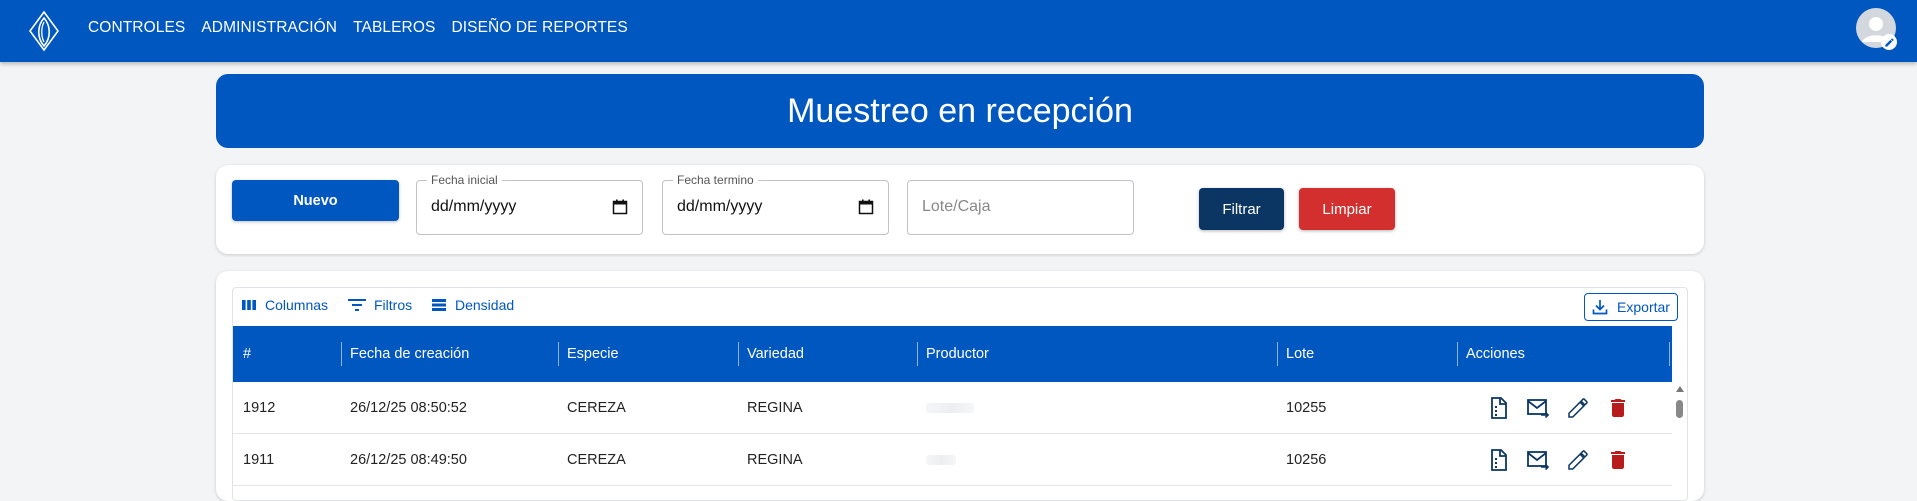 The width and height of the screenshot is (1917, 501). What do you see at coordinates (474, 206) in the screenshot?
I see `start-date-value: dd/mm/yyyy` at bounding box center [474, 206].